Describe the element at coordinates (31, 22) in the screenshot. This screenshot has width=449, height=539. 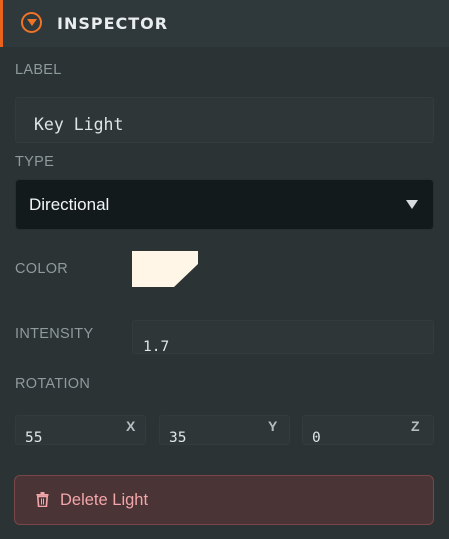
I see `chevron-down-circle-icon` at that location.